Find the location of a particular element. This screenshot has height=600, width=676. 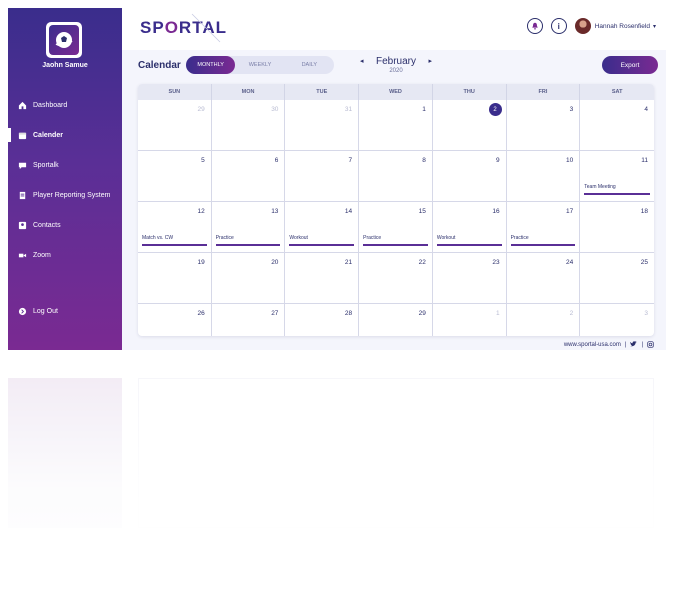

day-number: 18 is located at coordinates (644, 211).